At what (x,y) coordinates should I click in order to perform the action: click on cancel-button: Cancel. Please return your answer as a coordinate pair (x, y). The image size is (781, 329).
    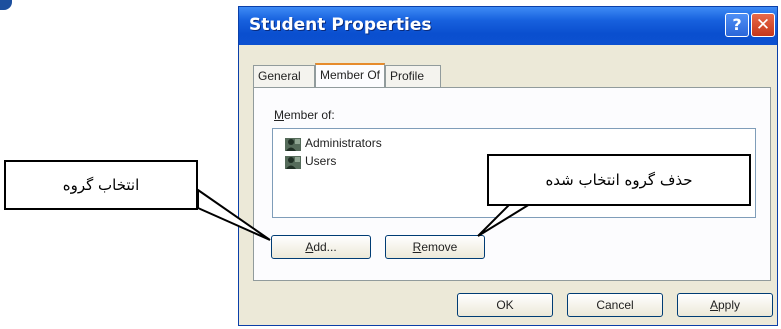
    Looking at the image, I should click on (615, 305).